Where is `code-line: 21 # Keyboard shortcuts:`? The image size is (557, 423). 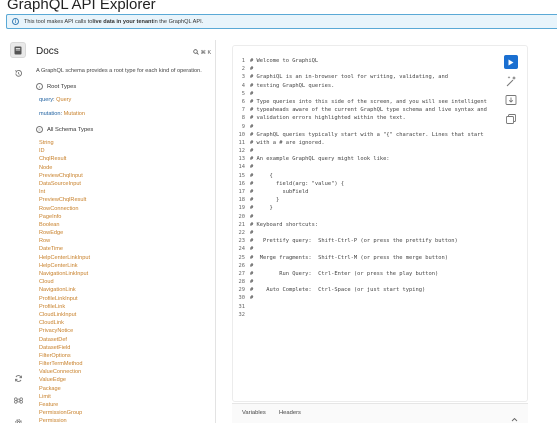 code-line: 21 # Keyboard shortcuts: is located at coordinates (360, 225).